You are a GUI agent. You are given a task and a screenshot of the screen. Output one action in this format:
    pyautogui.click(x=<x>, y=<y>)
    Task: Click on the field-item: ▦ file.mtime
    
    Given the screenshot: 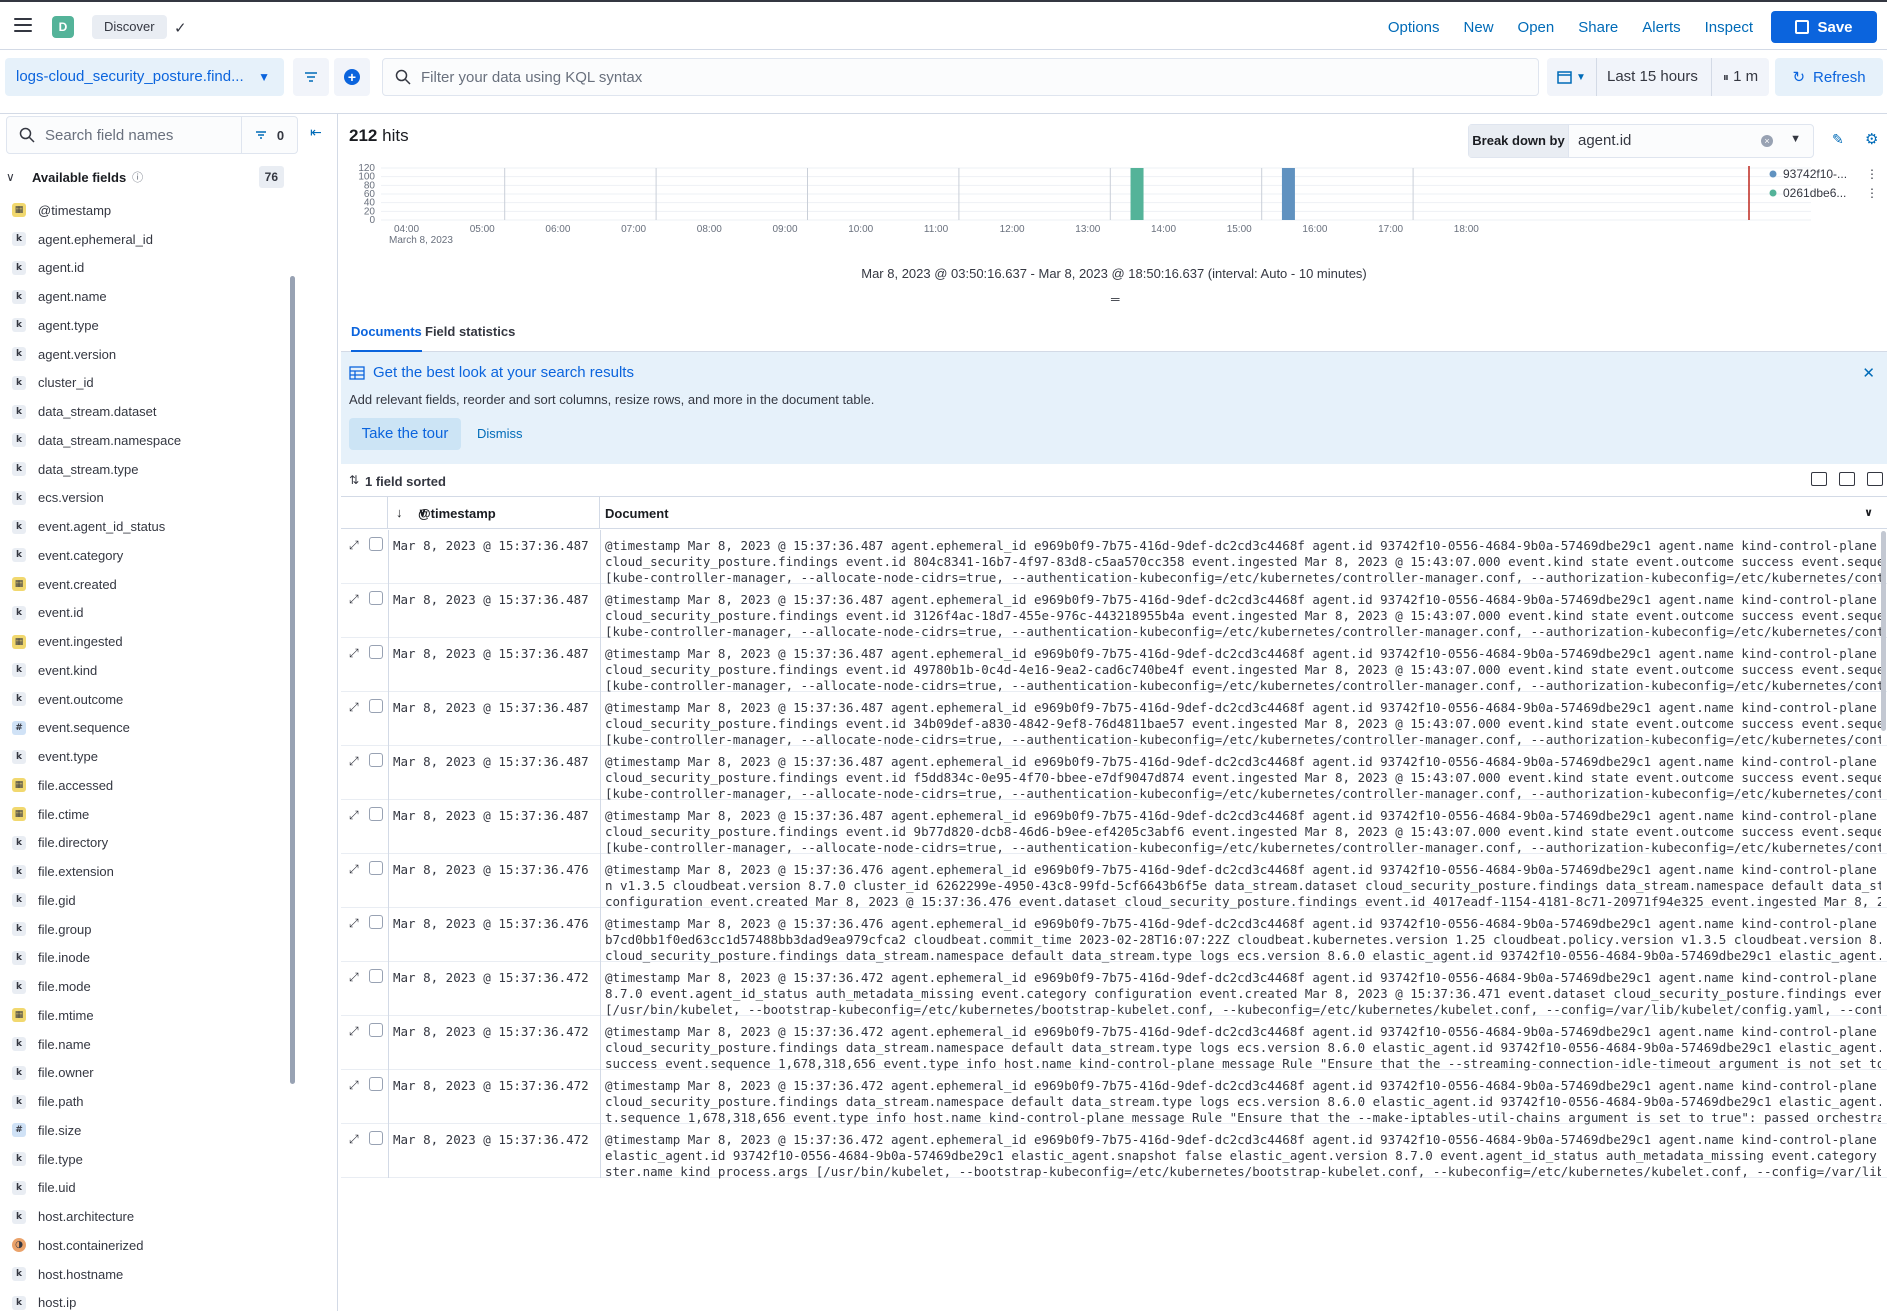 What is the action you would take?
    pyautogui.click(x=148, y=1015)
    